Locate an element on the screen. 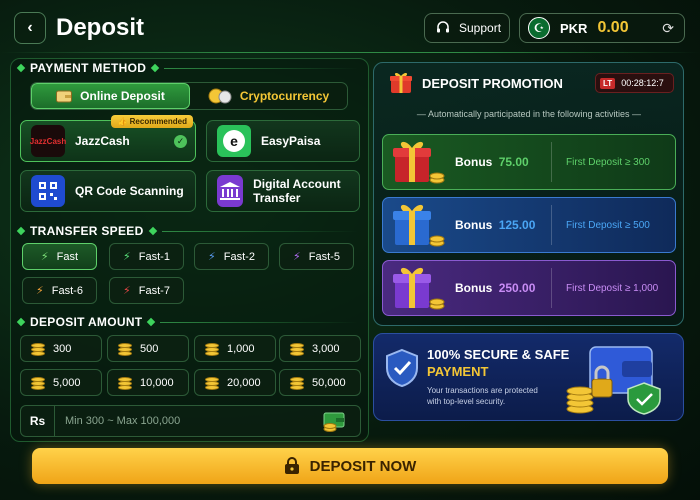 Image resolution: width=700 pixels, height=500 pixels. gift-icon is located at coordinates (401, 82).